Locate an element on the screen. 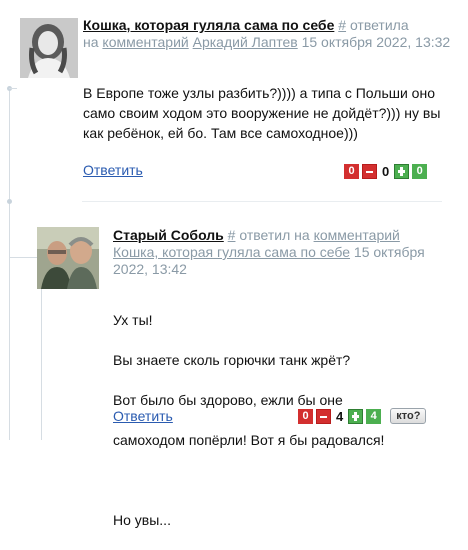  plus-count-badge: 4 is located at coordinates (374, 416).